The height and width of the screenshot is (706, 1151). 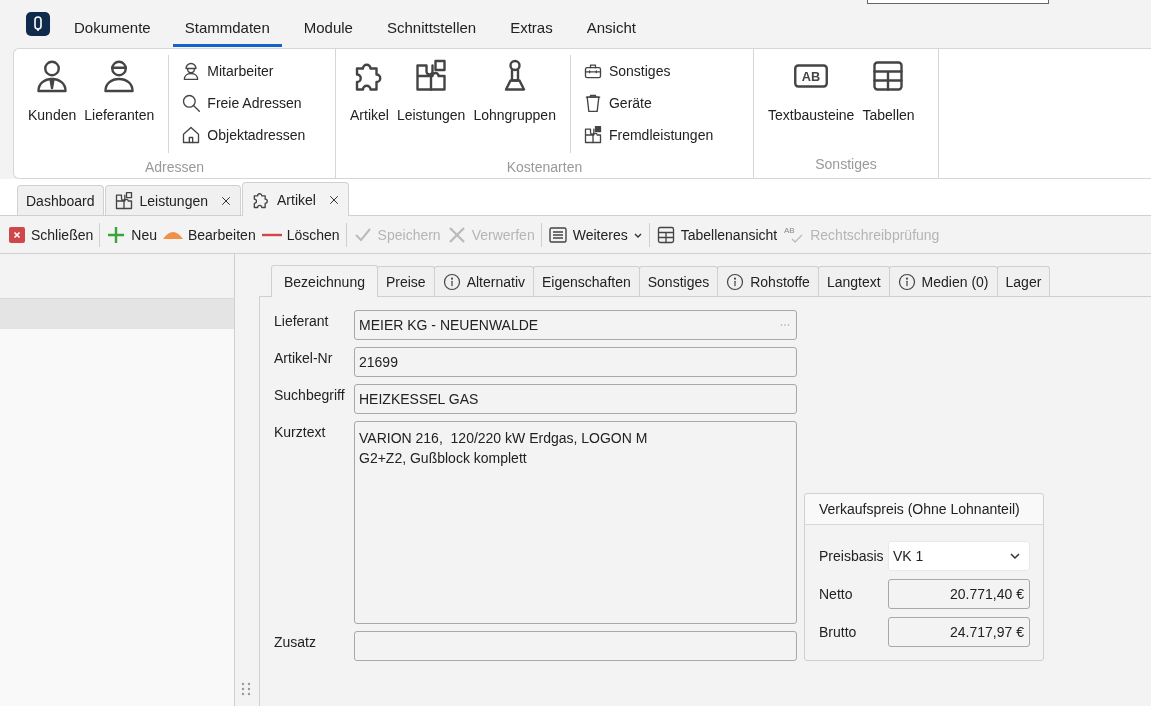 I want to click on chevron-down-icon, so click(x=1015, y=556).